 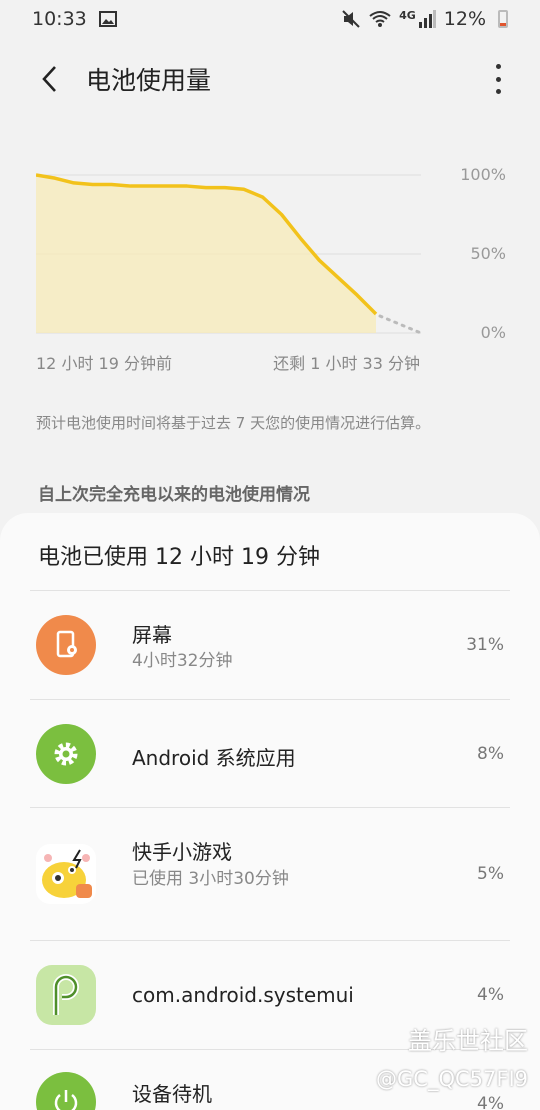 What do you see at coordinates (346, 363) in the screenshot?
I see `x-axis-end-label: 还剩 1 小时 33 分钟` at bounding box center [346, 363].